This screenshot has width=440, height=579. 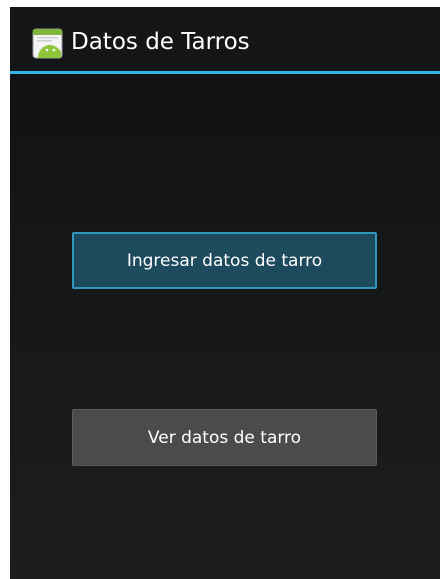 What do you see at coordinates (160, 42) in the screenshot?
I see `app-title: Datos de Tarros` at bounding box center [160, 42].